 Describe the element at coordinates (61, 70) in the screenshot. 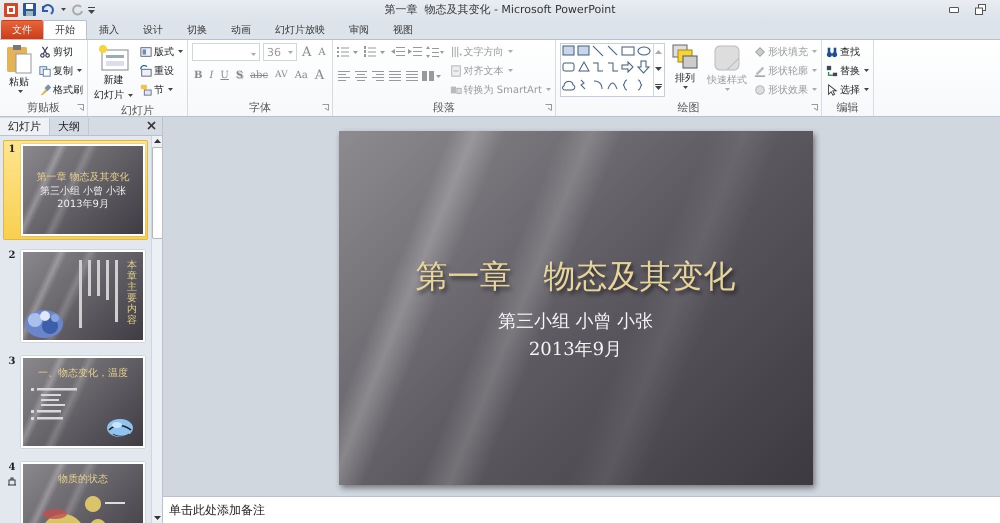

I see `copy-button: 复制` at that location.